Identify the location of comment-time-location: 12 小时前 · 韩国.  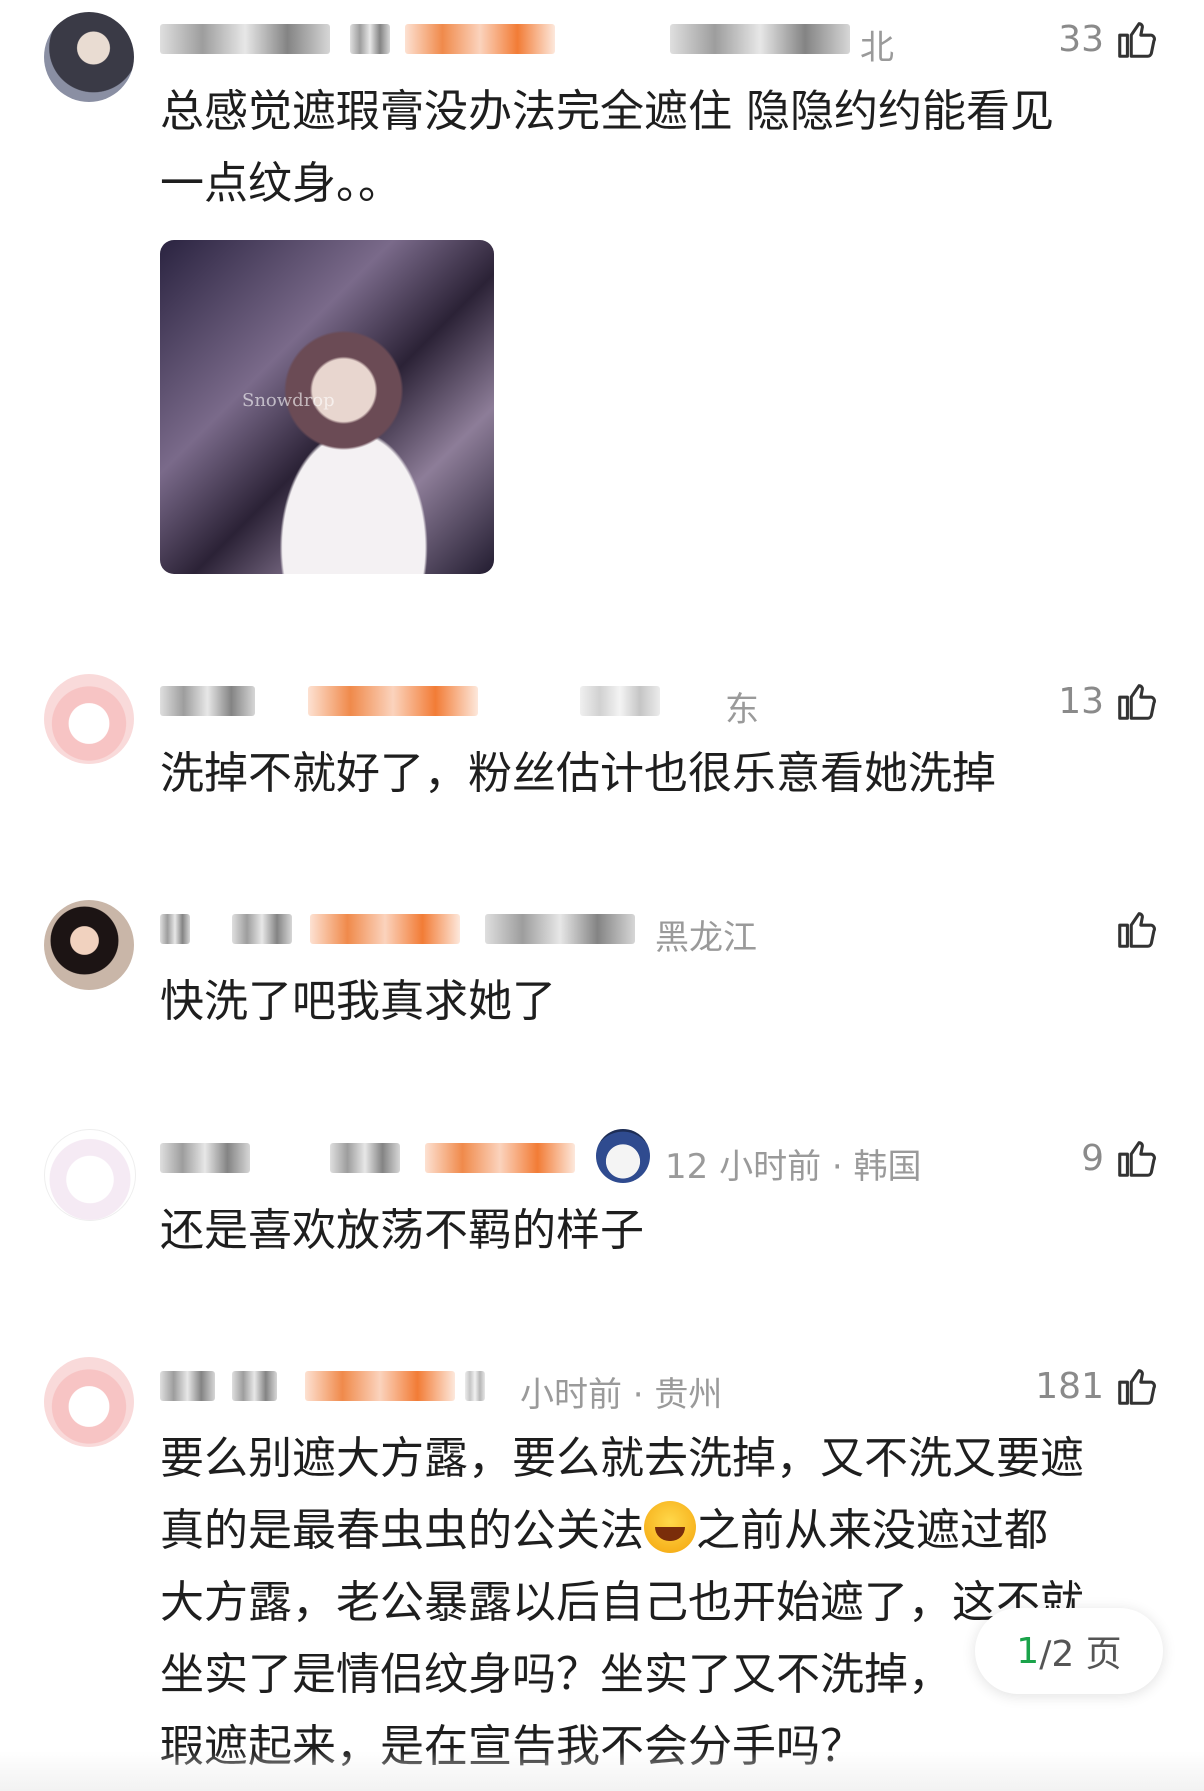
(793, 1167).